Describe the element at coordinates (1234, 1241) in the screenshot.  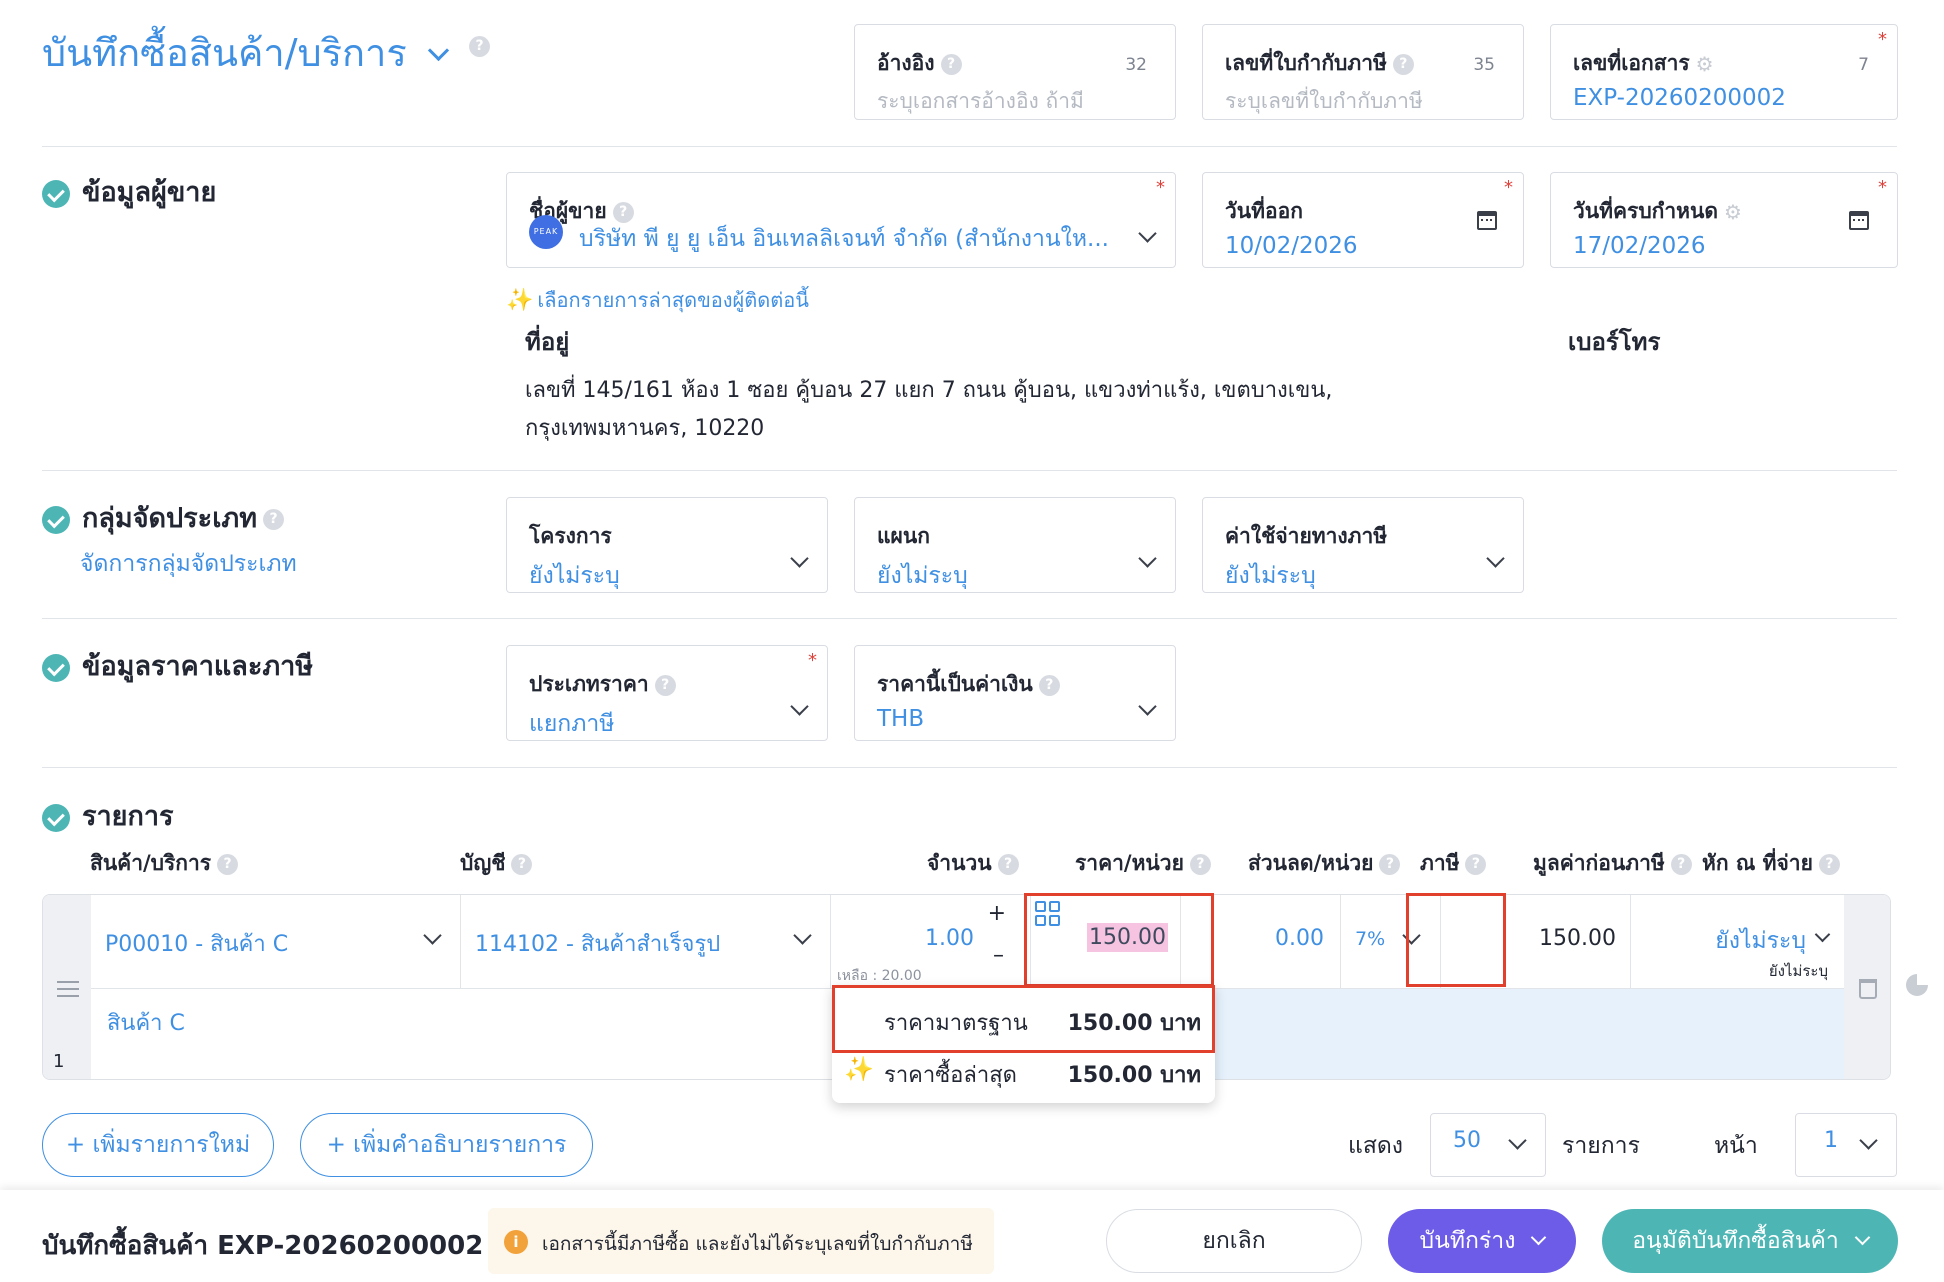
I see `cancel-button: ยกเลิก` at that location.